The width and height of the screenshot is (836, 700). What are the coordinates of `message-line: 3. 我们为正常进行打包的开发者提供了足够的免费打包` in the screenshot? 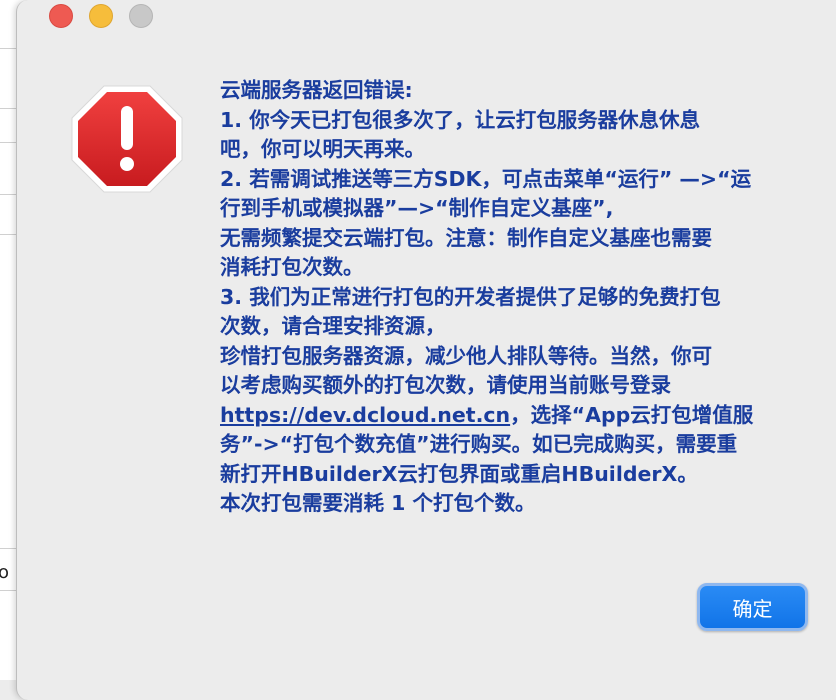 It's located at (470, 296).